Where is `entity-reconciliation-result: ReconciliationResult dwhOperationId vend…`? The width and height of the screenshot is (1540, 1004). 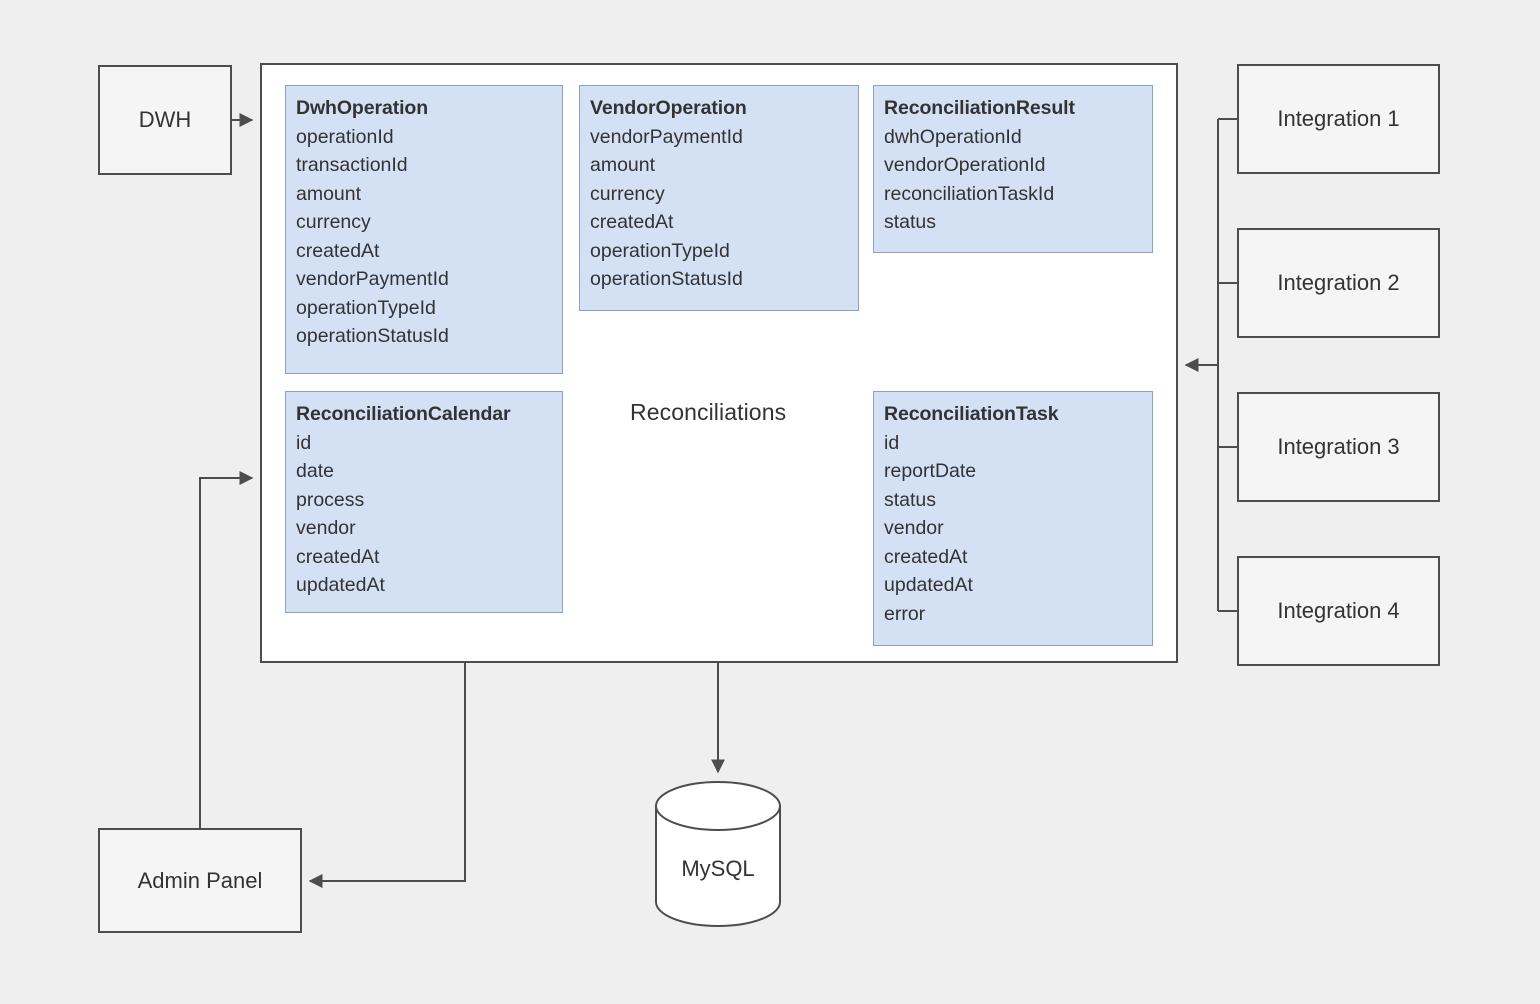
entity-reconciliation-result: ReconciliationResult dwhOperationId vend… is located at coordinates (1013, 169).